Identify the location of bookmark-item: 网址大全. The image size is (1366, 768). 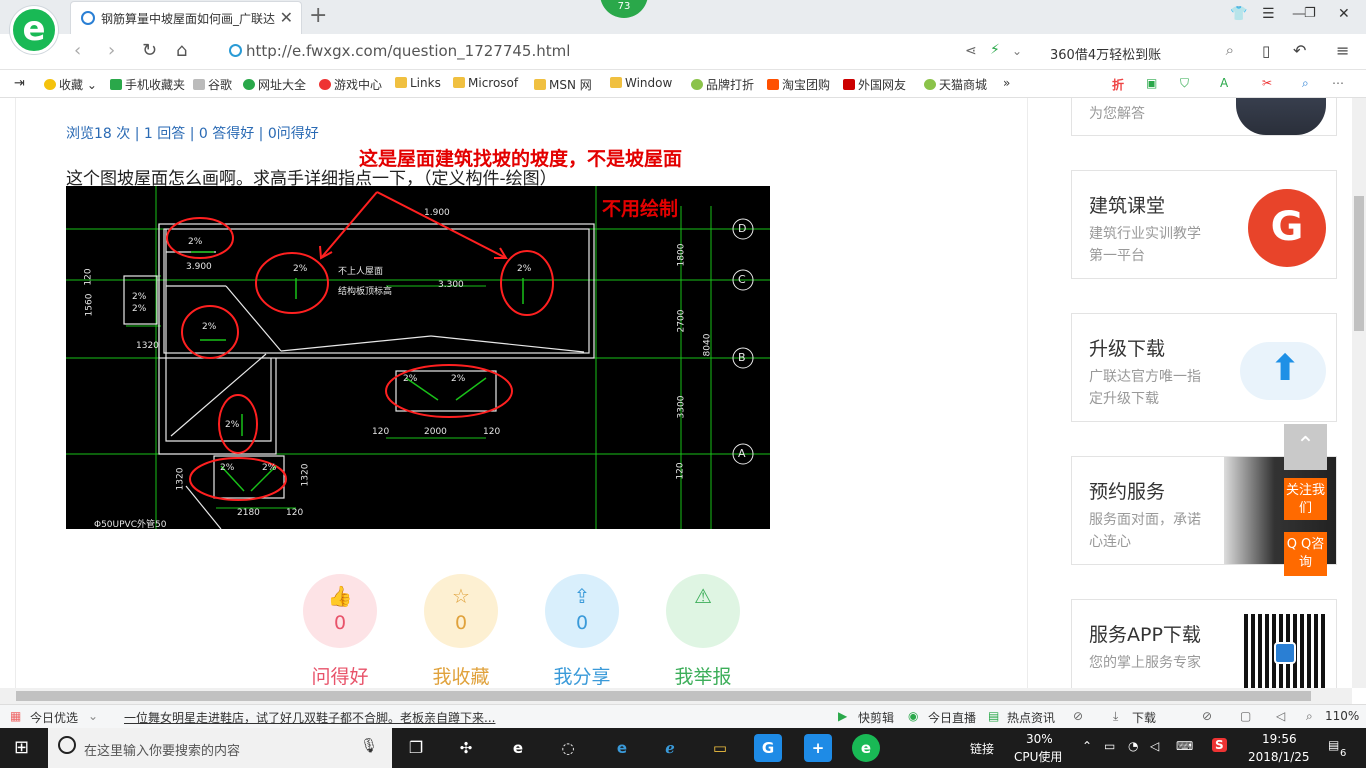
(274, 84).